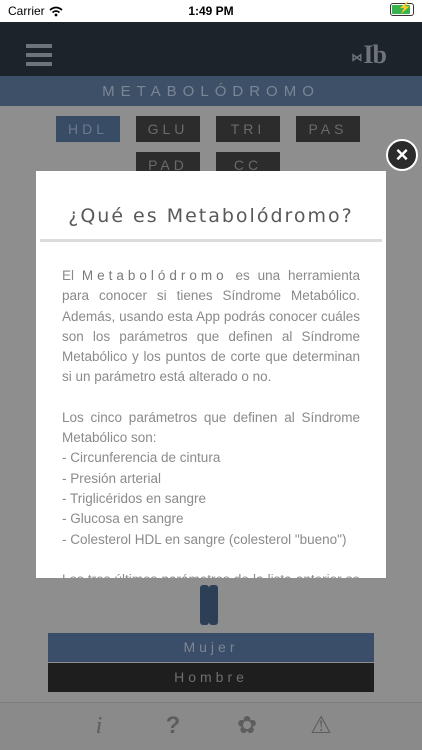  I want to click on body-figure-icon, so click(209, 600).